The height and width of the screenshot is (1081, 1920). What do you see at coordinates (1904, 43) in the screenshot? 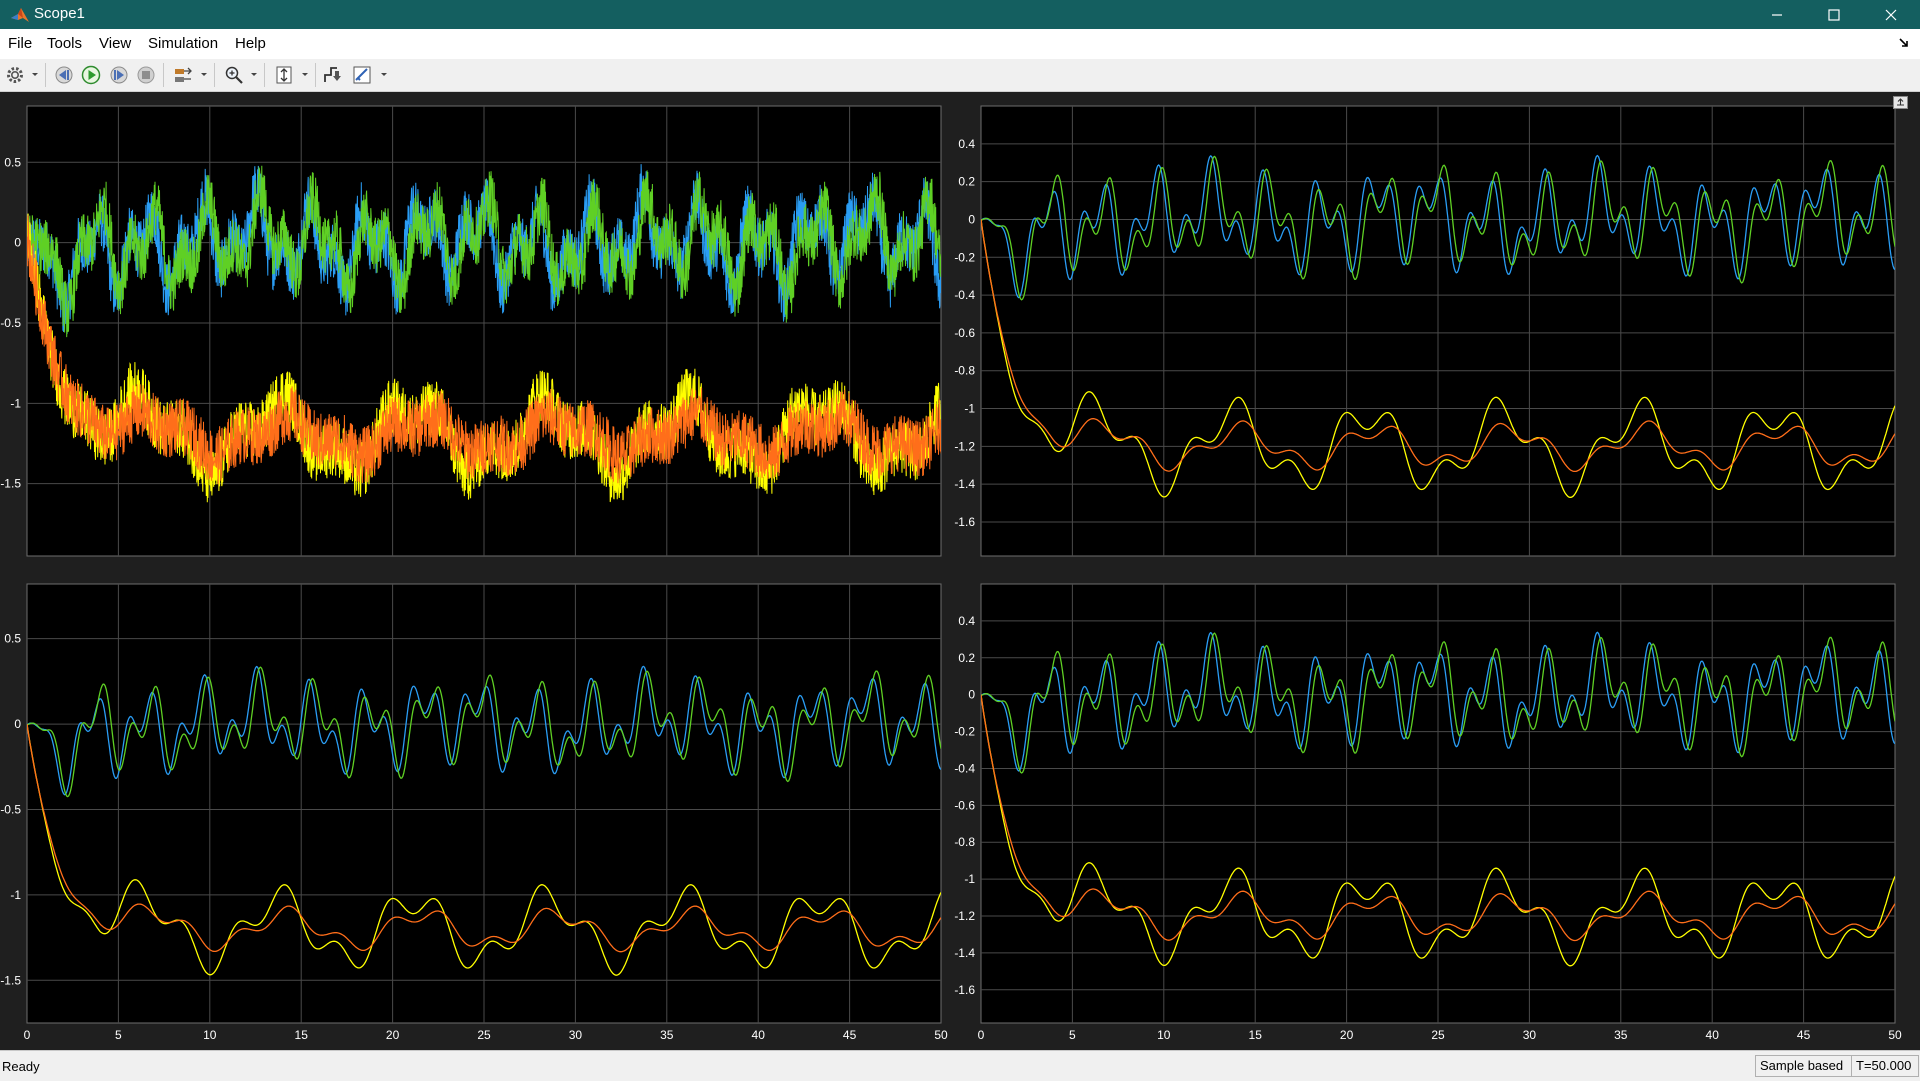
I see `dock-arrow-icon` at bounding box center [1904, 43].